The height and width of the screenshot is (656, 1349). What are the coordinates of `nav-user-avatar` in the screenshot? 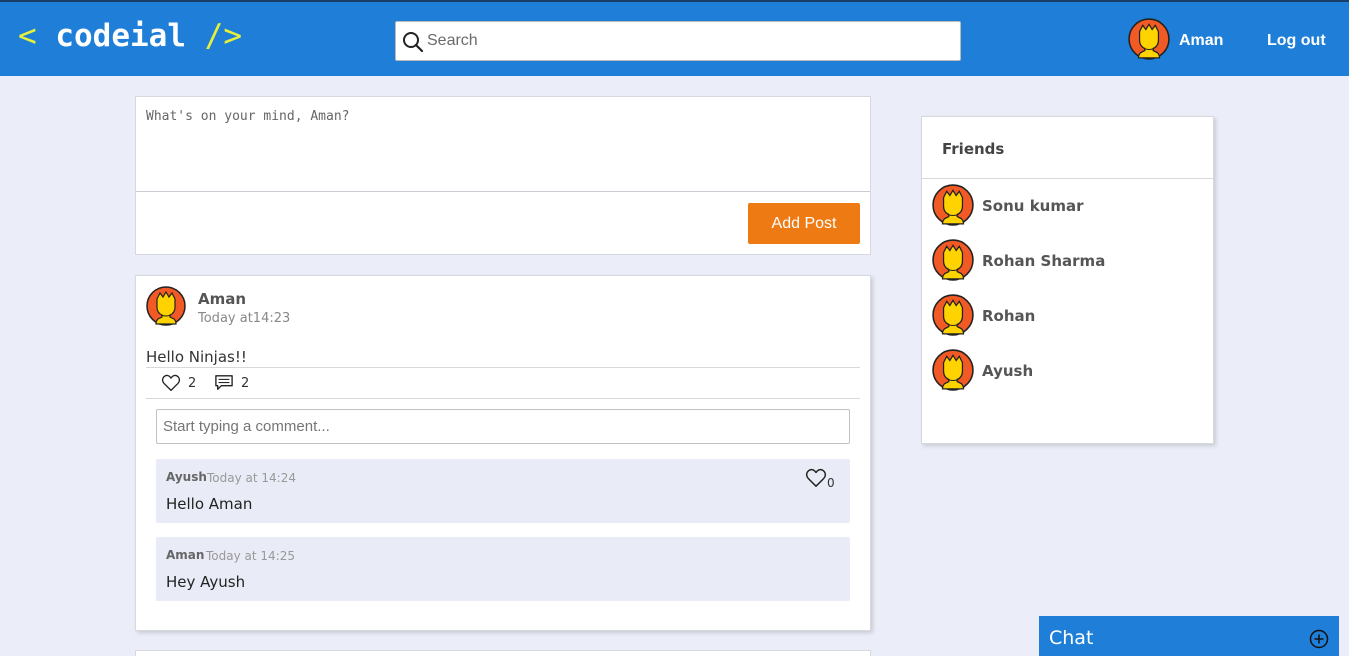 It's located at (1149, 39).